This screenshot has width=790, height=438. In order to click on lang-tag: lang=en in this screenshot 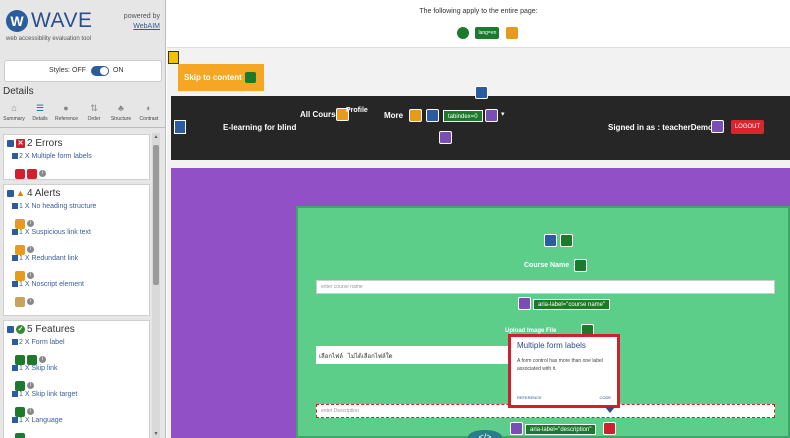, I will do `click(487, 32)`.